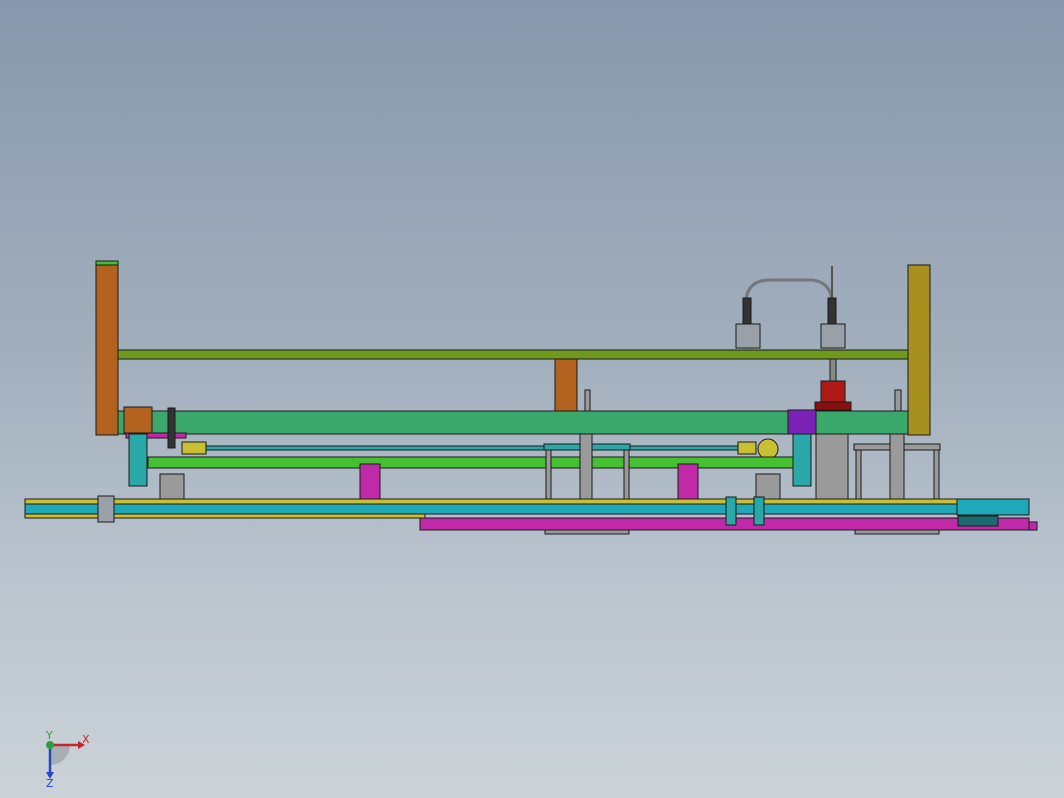 The image size is (1064, 798). Describe the element at coordinates (748, 336) in the screenshot. I see `cylinder-left-base` at that location.